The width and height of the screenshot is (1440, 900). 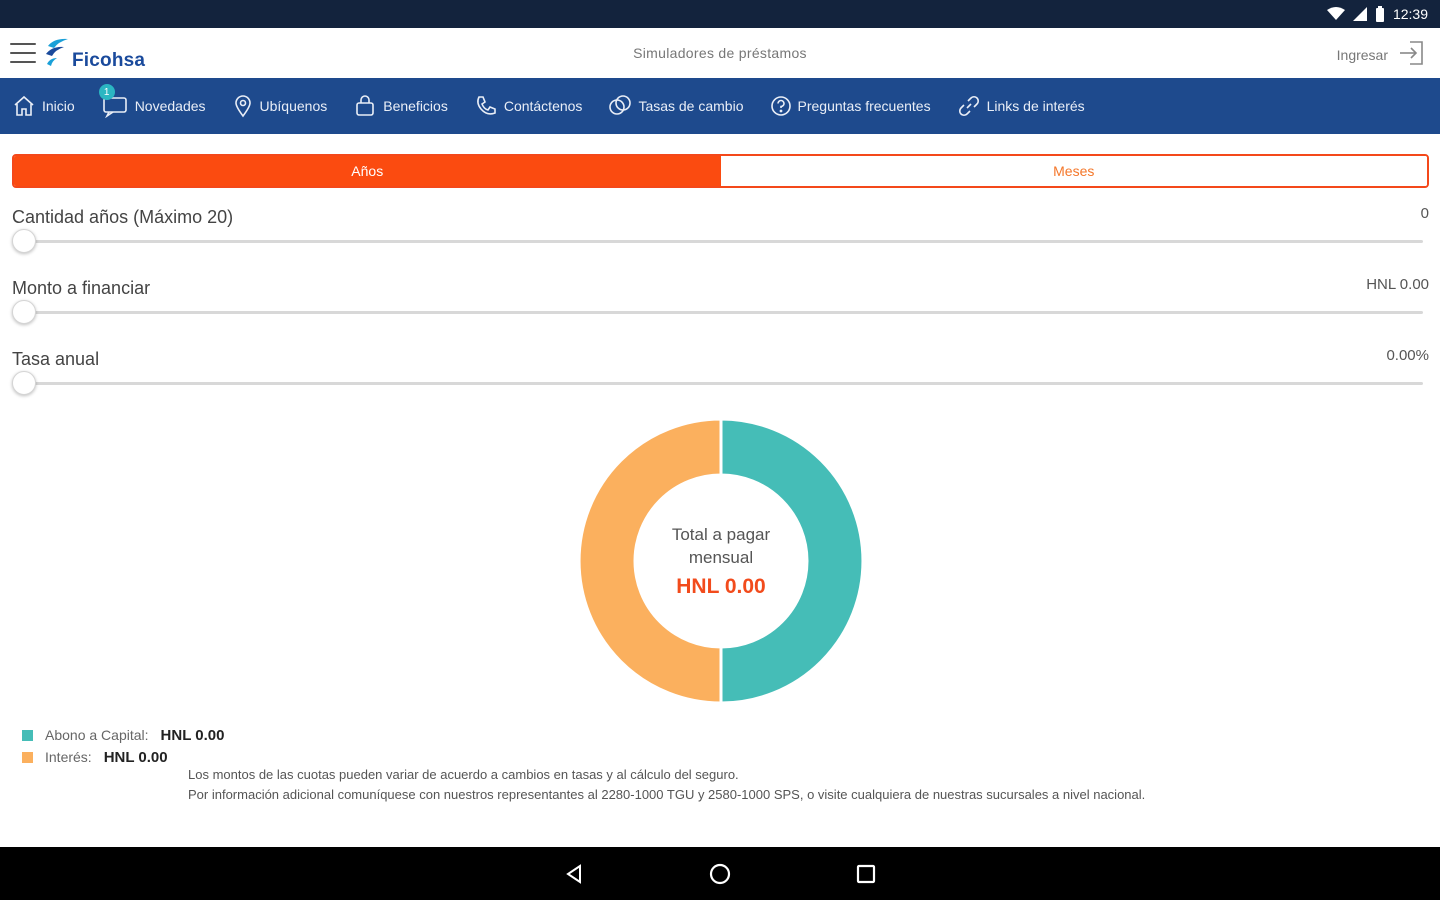 I want to click on slider-value: 0.00%, so click(x=1407, y=355).